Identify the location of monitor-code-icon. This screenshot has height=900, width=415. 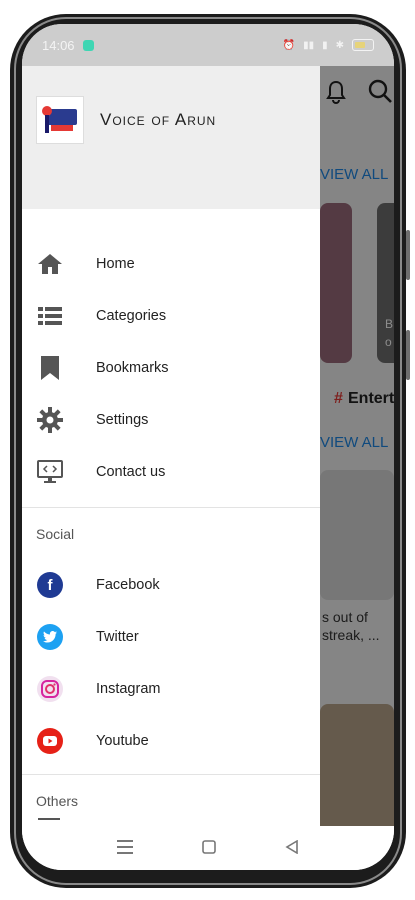
(50, 472).